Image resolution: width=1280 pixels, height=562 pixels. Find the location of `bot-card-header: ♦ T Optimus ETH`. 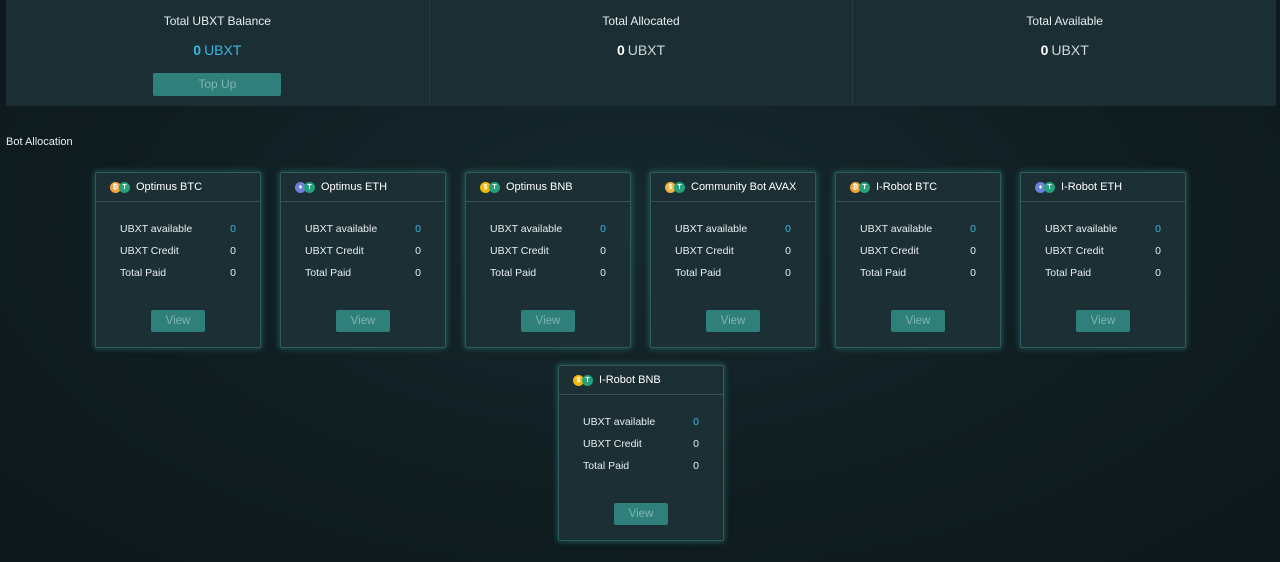

bot-card-header: ♦ T Optimus ETH is located at coordinates (363, 187).